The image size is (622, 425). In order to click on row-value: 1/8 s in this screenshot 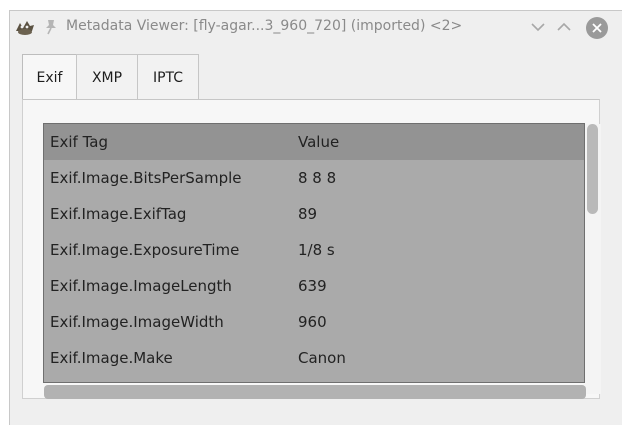, I will do `click(316, 250)`.